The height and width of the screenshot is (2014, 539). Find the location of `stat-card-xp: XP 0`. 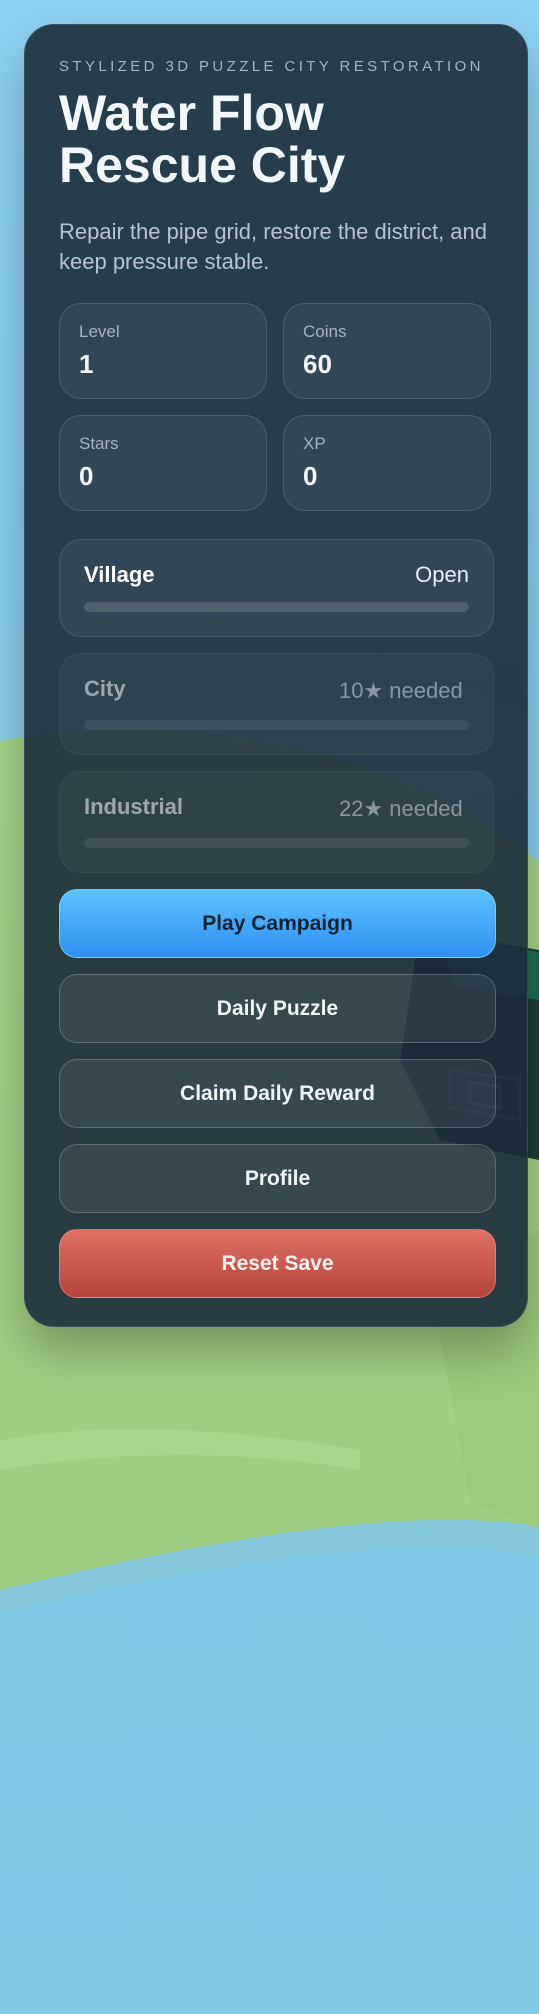

stat-card-xp: XP 0 is located at coordinates (387, 463).